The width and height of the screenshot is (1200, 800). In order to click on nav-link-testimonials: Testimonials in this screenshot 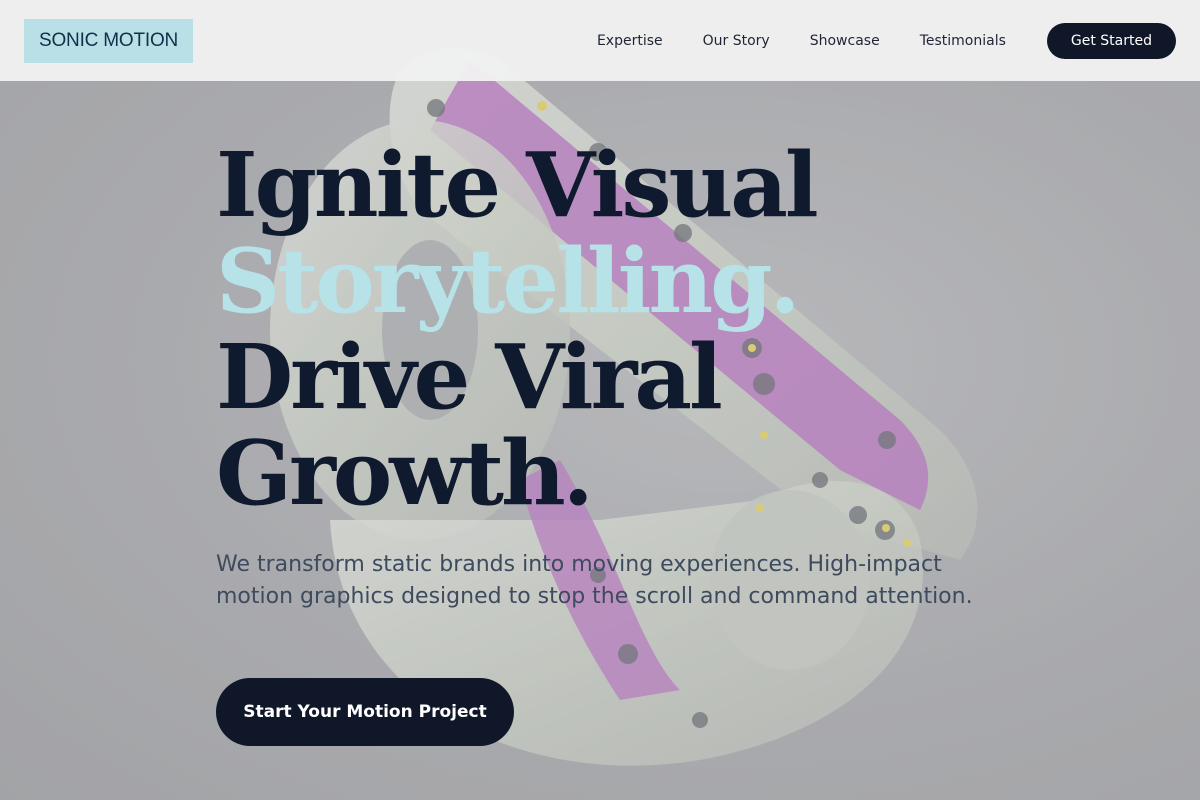, I will do `click(963, 41)`.